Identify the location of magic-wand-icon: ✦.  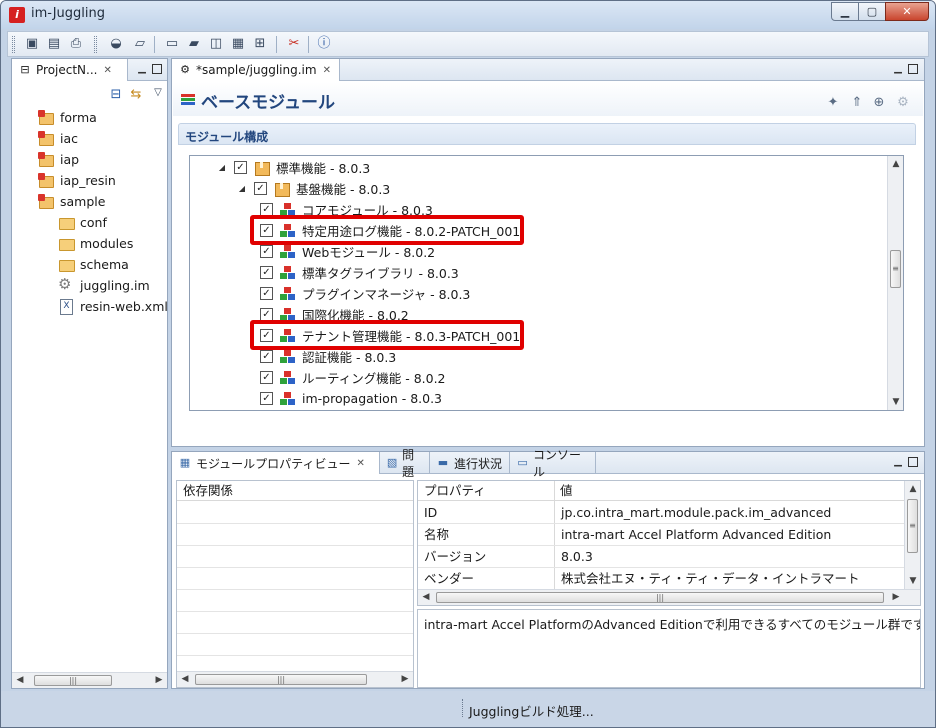
(833, 103).